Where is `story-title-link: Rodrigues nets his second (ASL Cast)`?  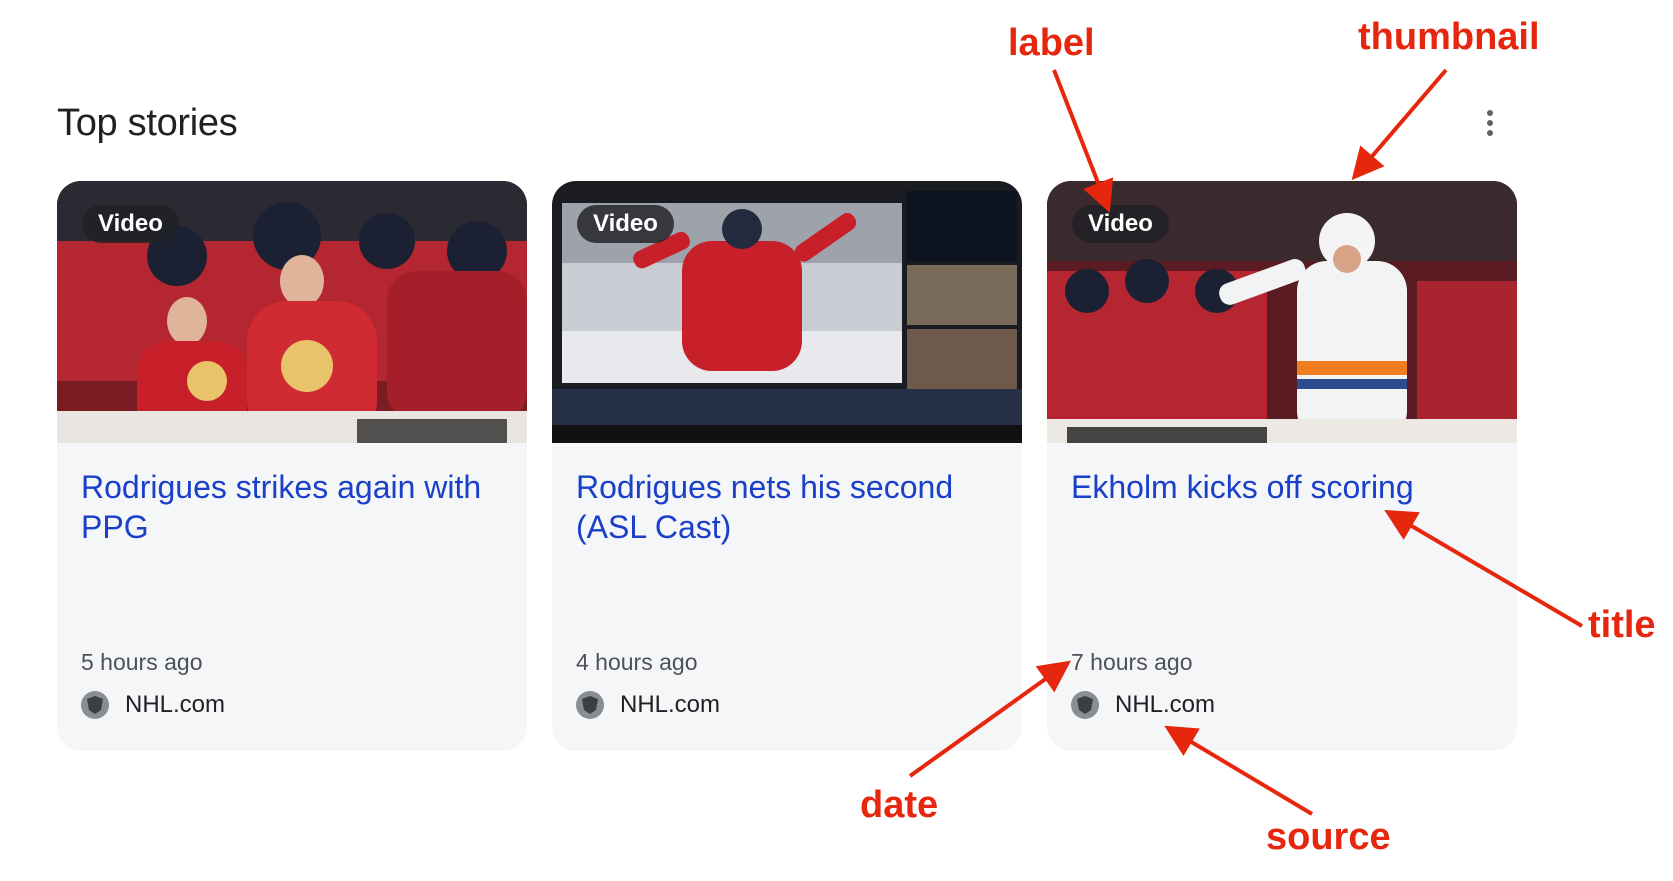
story-title-link: Rodrigues nets his second (ASL Cast) is located at coordinates (786, 507).